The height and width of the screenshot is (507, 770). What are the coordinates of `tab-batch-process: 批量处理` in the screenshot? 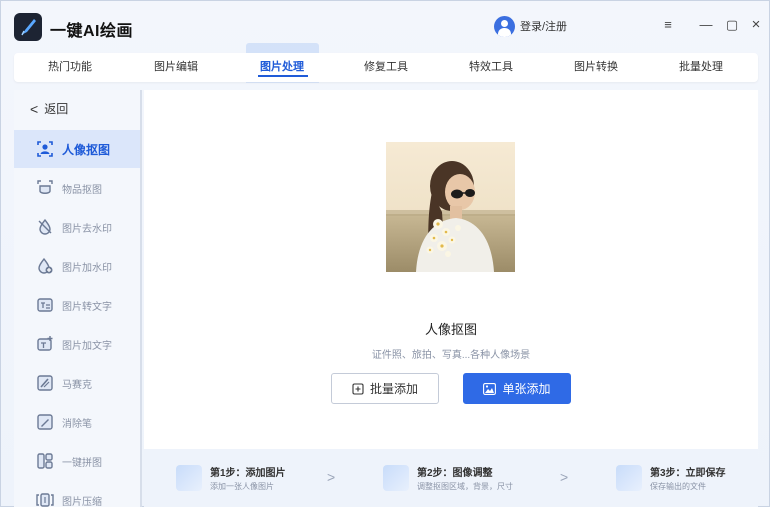 It's located at (701, 67).